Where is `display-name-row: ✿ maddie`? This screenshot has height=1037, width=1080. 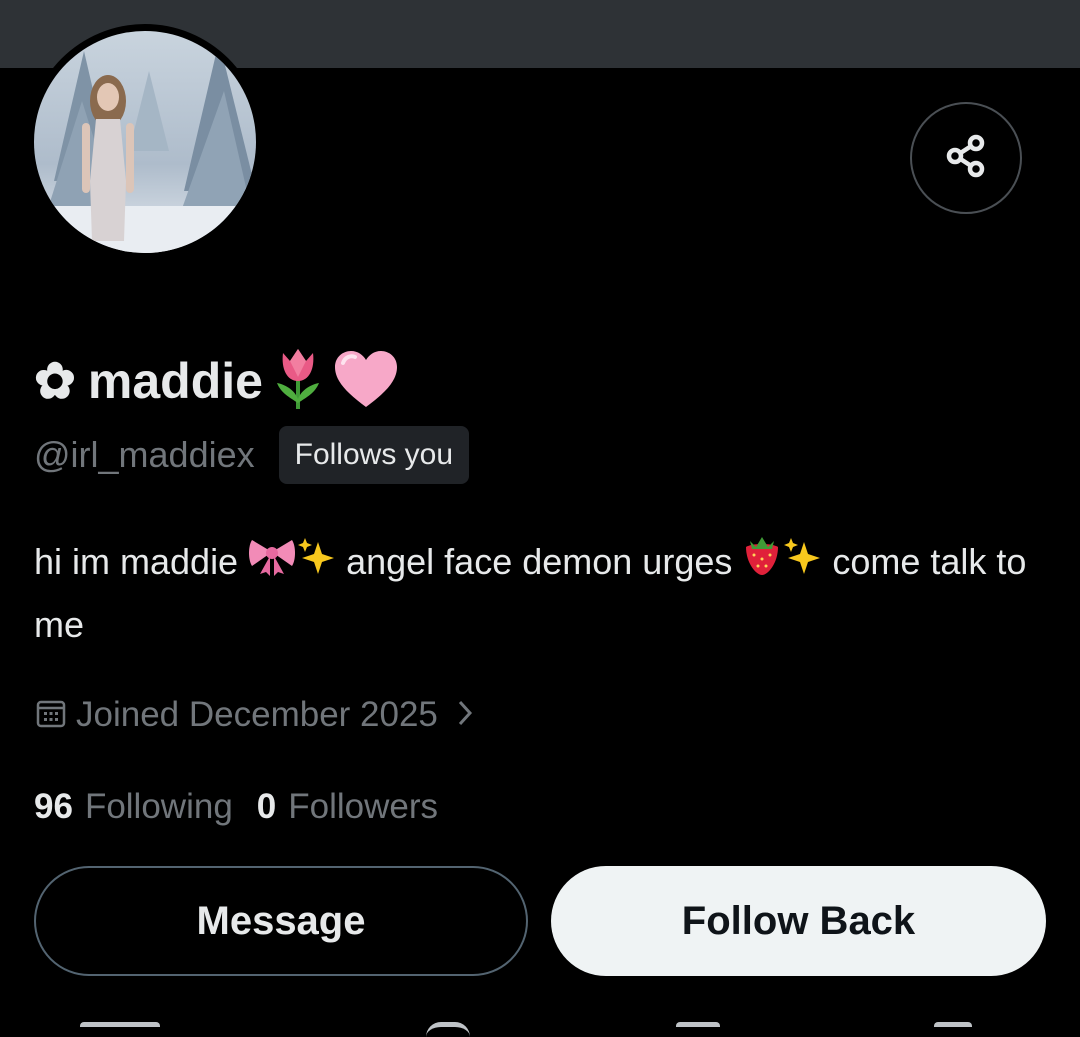
display-name-row: ✿ maddie is located at coordinates (216, 381).